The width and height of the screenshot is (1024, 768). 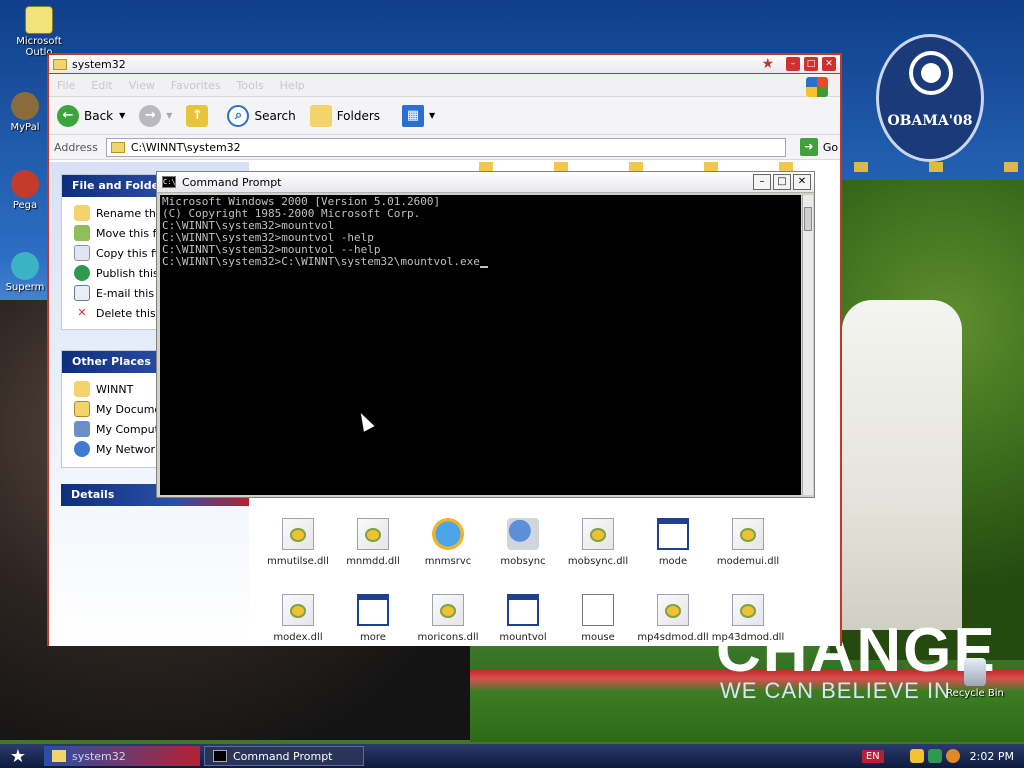 What do you see at coordinates (835, 690) in the screenshot?
I see `wallpaper-believe-text: WE CAN BELIEVE IN` at bounding box center [835, 690].